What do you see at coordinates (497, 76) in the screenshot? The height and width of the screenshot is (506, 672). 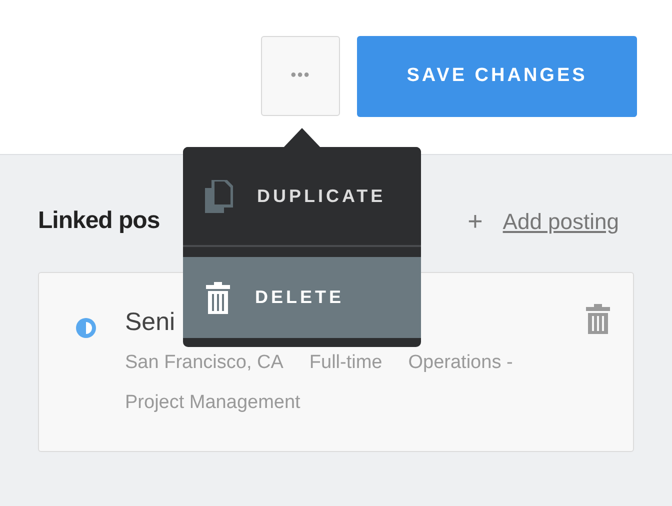 I see `save-button: SAVE CHANGES` at bounding box center [497, 76].